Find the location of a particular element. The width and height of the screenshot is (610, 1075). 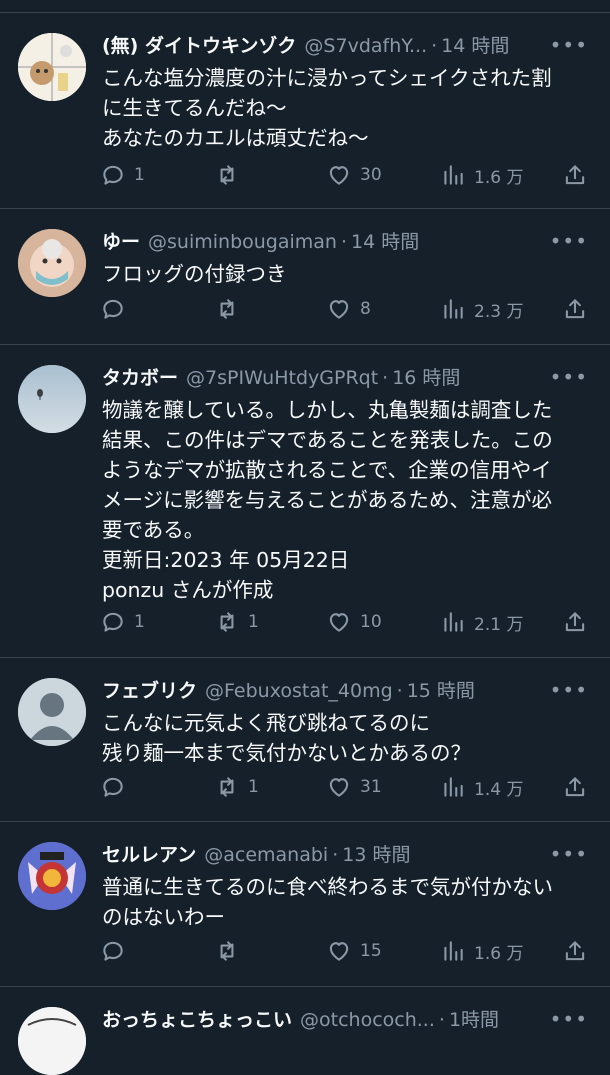

action-bar: 15 1.6 万 is located at coordinates (345, 951).